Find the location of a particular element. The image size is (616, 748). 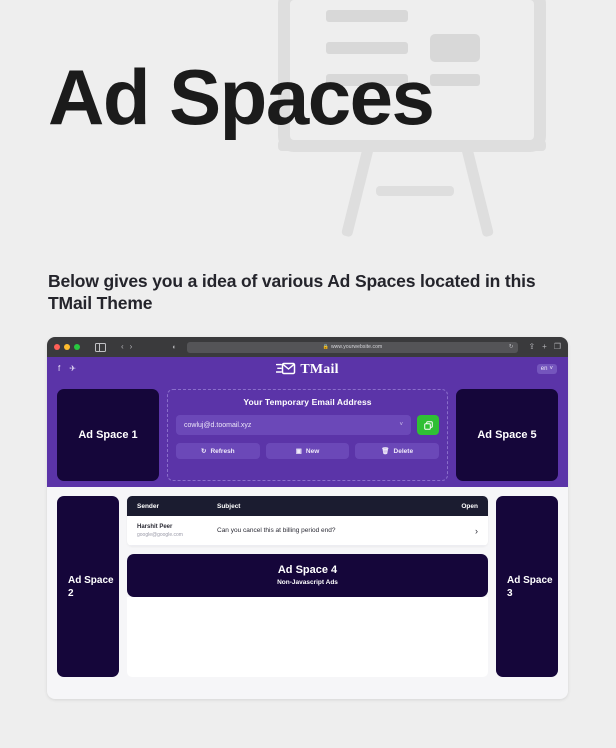

chrome-right-controls: ⇪ + ❐ is located at coordinates (544, 347).